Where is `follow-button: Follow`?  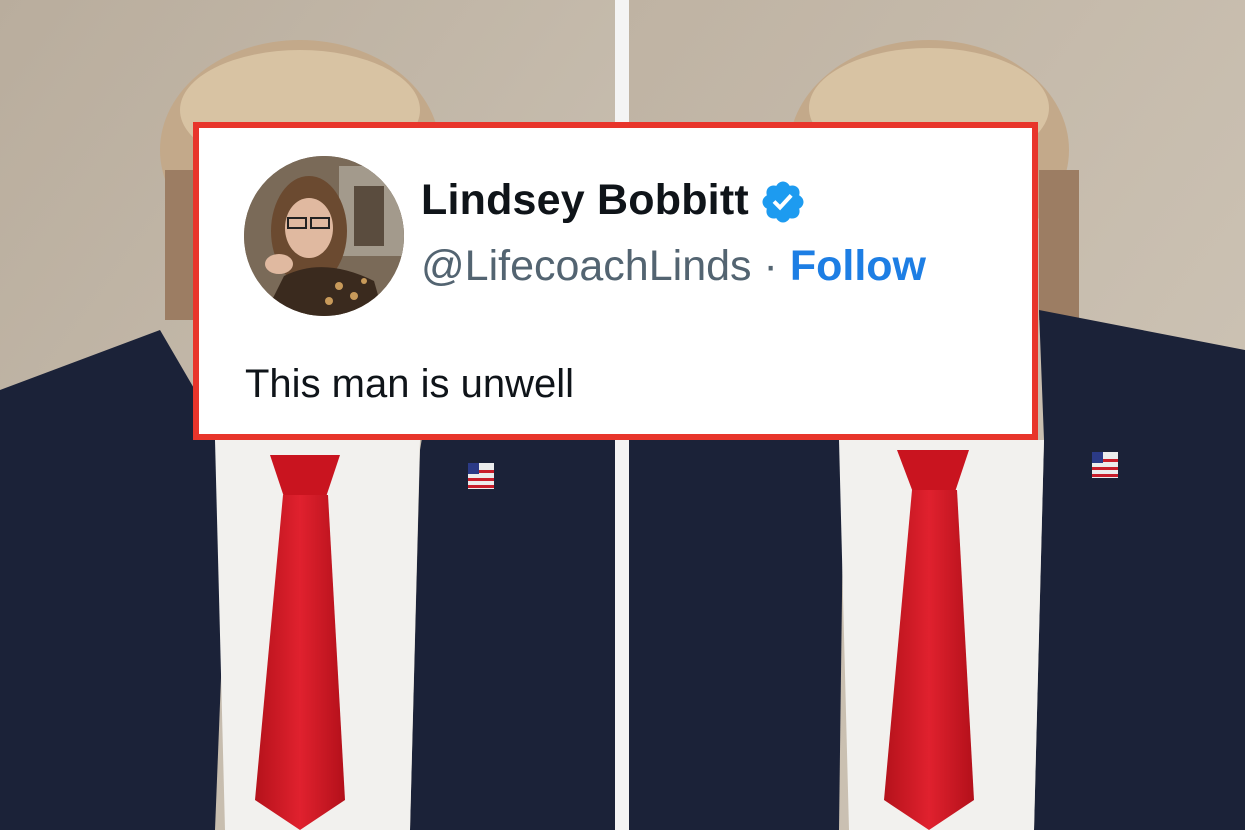 follow-button: Follow is located at coordinates (858, 266).